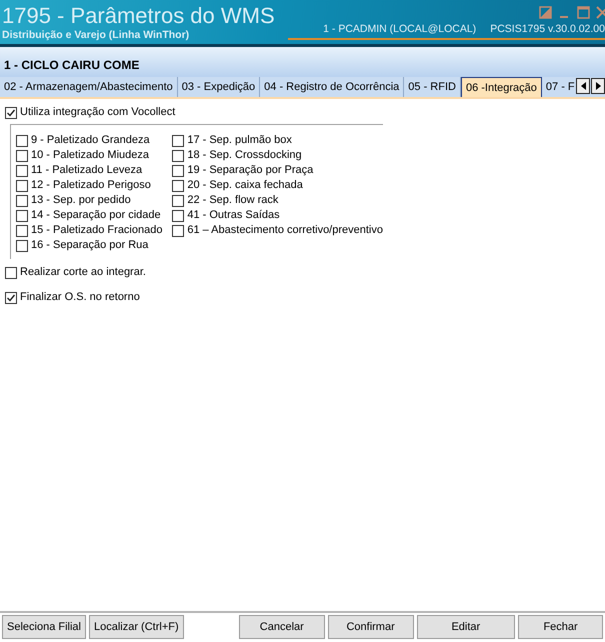 This screenshot has width=605, height=642. Describe the element at coordinates (89, 87) in the screenshot. I see `tab: 02 - Armazenagem/Abastecimento` at that location.